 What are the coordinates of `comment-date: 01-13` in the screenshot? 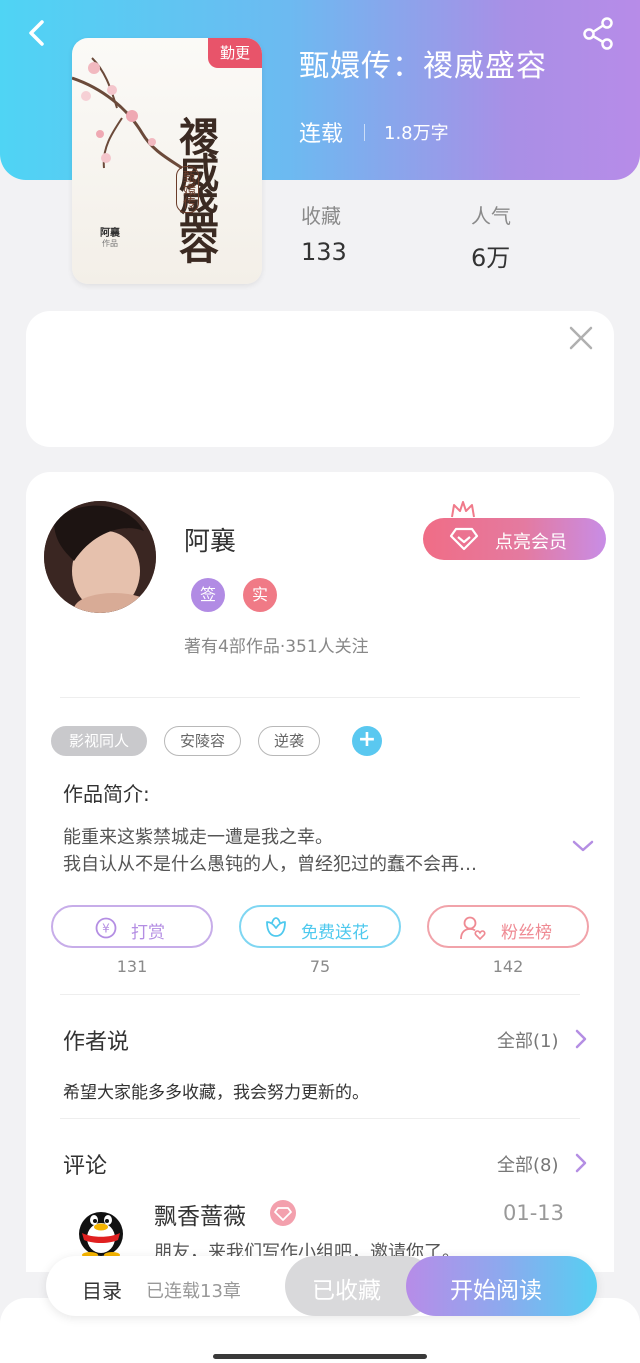 It's located at (534, 1213).